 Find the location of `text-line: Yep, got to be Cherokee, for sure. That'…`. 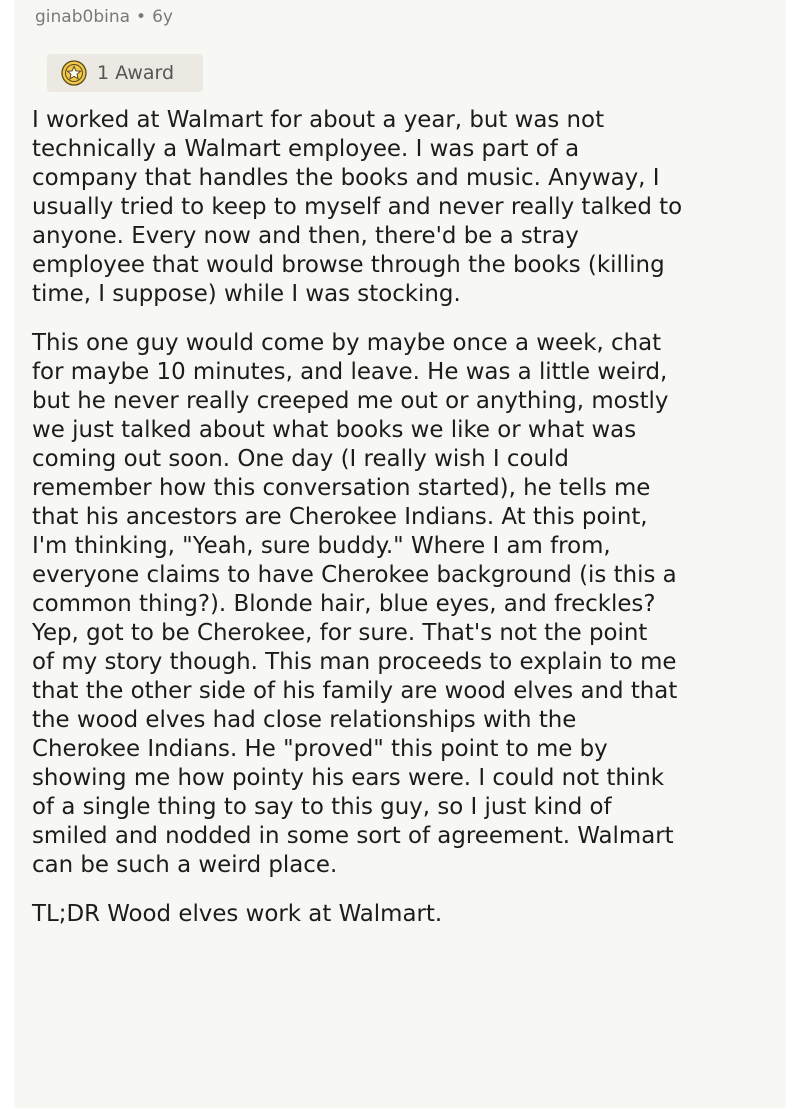

text-line: Yep, got to be Cherokee, for sure. That'… is located at coordinates (340, 633).